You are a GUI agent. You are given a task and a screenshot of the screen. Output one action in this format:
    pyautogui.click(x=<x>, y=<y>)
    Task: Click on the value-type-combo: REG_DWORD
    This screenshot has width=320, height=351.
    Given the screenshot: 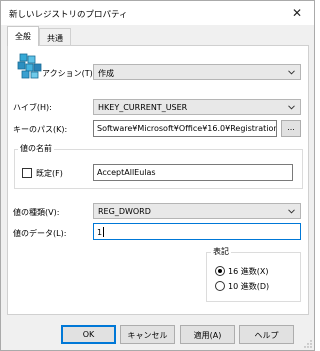 What is the action you would take?
    pyautogui.click(x=197, y=211)
    